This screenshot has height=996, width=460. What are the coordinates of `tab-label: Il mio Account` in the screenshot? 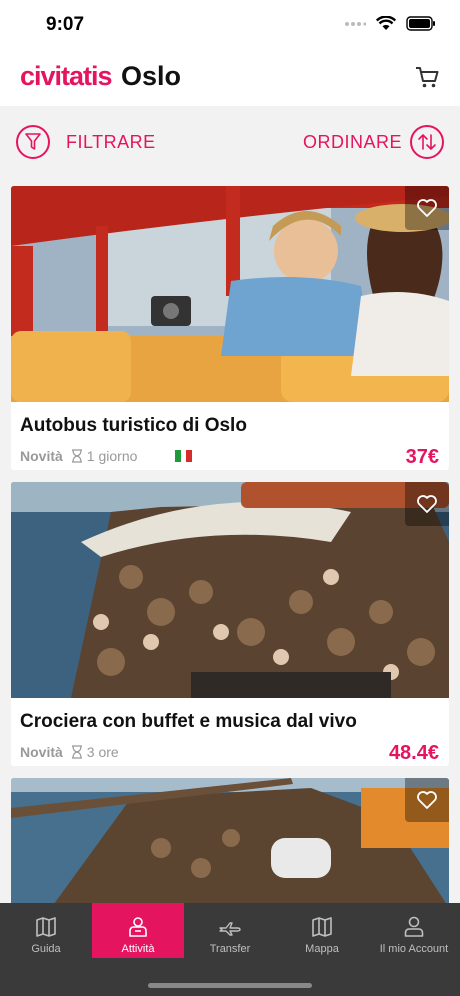 It's located at (414, 949).